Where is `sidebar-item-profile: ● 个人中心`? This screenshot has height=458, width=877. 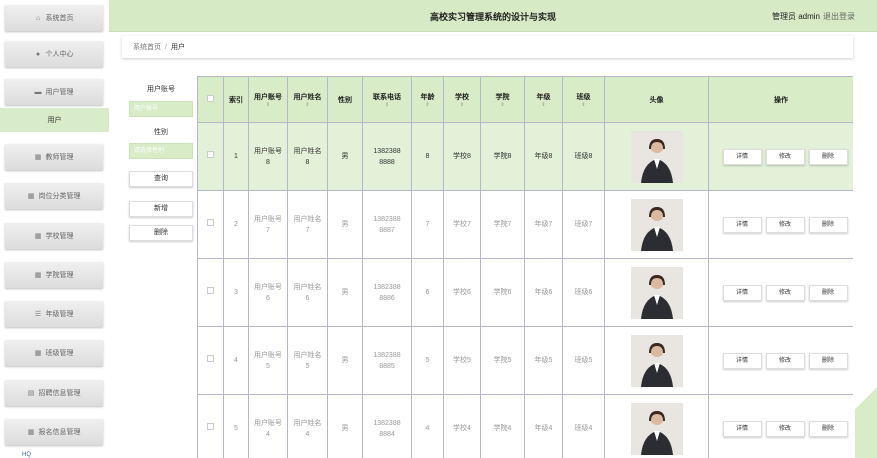
sidebar-item-profile: ● 个人中心 is located at coordinates (54, 54).